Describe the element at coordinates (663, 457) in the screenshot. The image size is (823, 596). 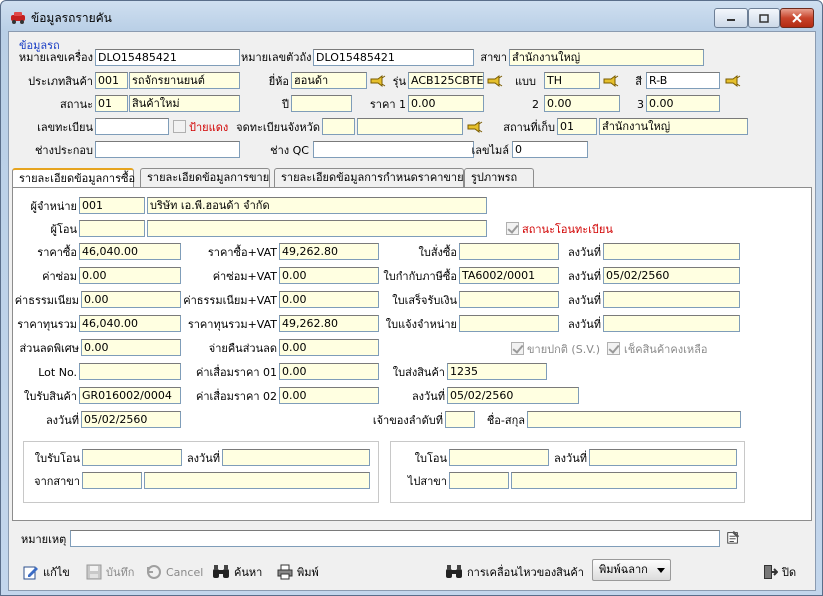
I see `transfer-out-date-field` at that location.